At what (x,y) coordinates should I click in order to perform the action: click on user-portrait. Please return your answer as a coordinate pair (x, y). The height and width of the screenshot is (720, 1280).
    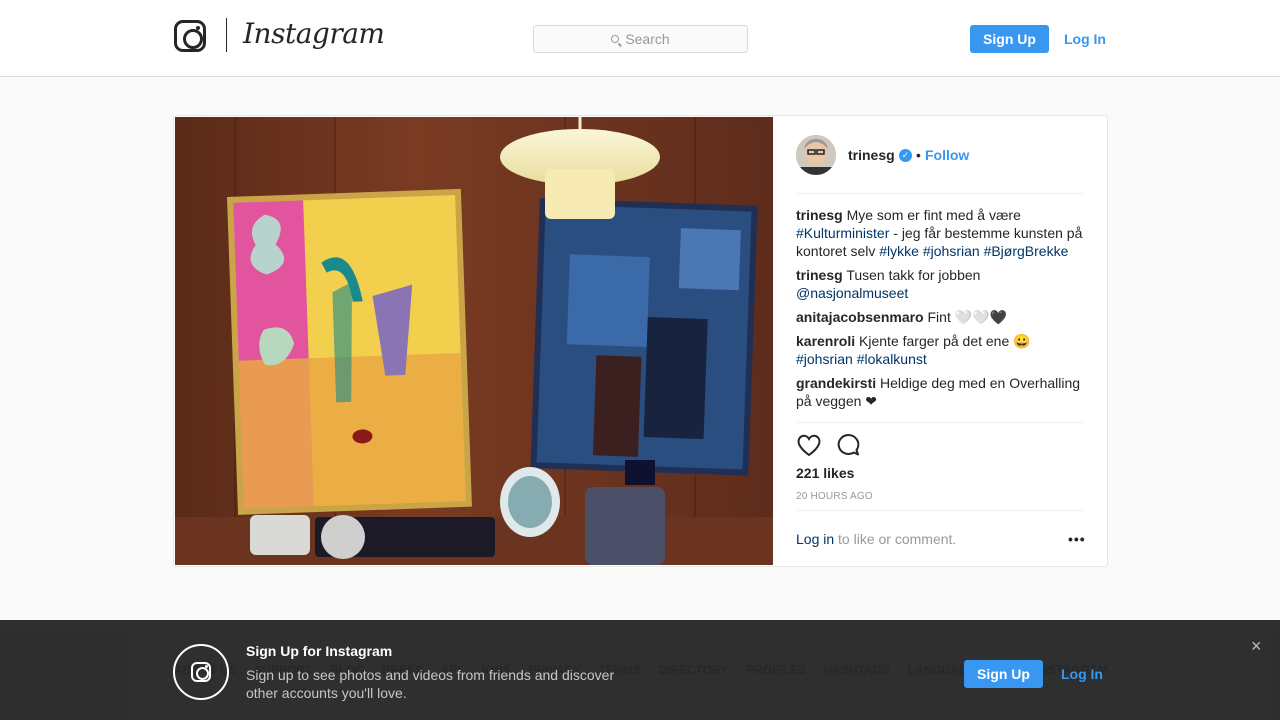
    Looking at the image, I should click on (816, 155).